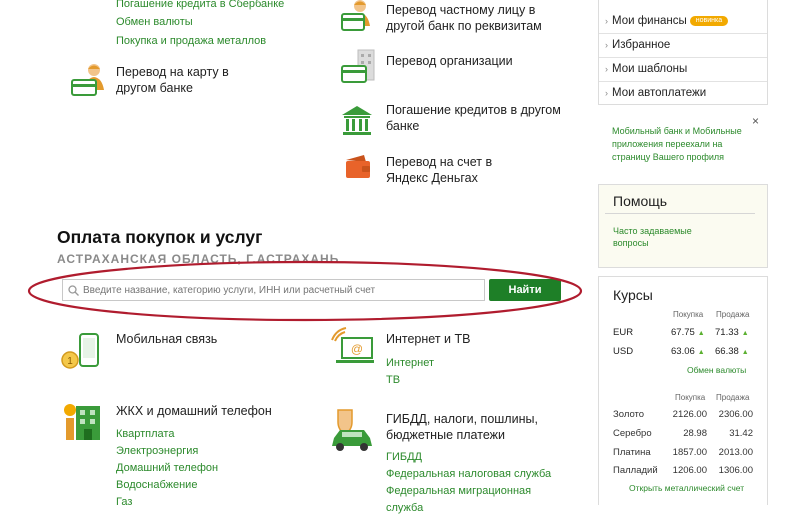 The height and width of the screenshot is (517, 800). Describe the element at coordinates (473, 118) in the screenshot. I see `repay-credit-other-bank: Погашение кредитов в другом банке` at that location.